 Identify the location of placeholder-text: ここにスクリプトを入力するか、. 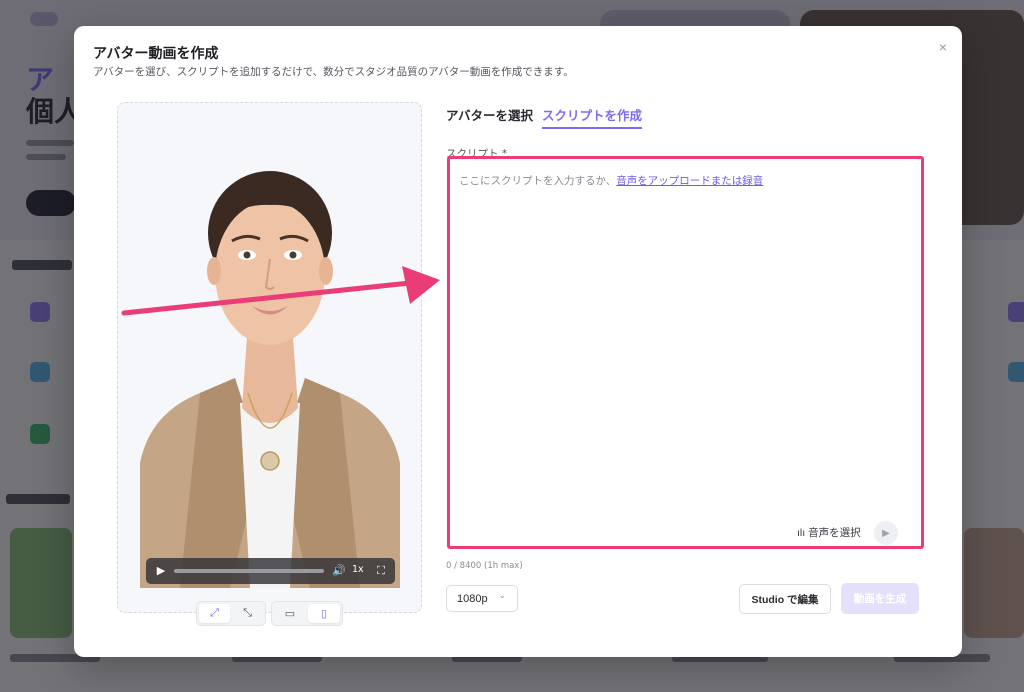
(538, 181).